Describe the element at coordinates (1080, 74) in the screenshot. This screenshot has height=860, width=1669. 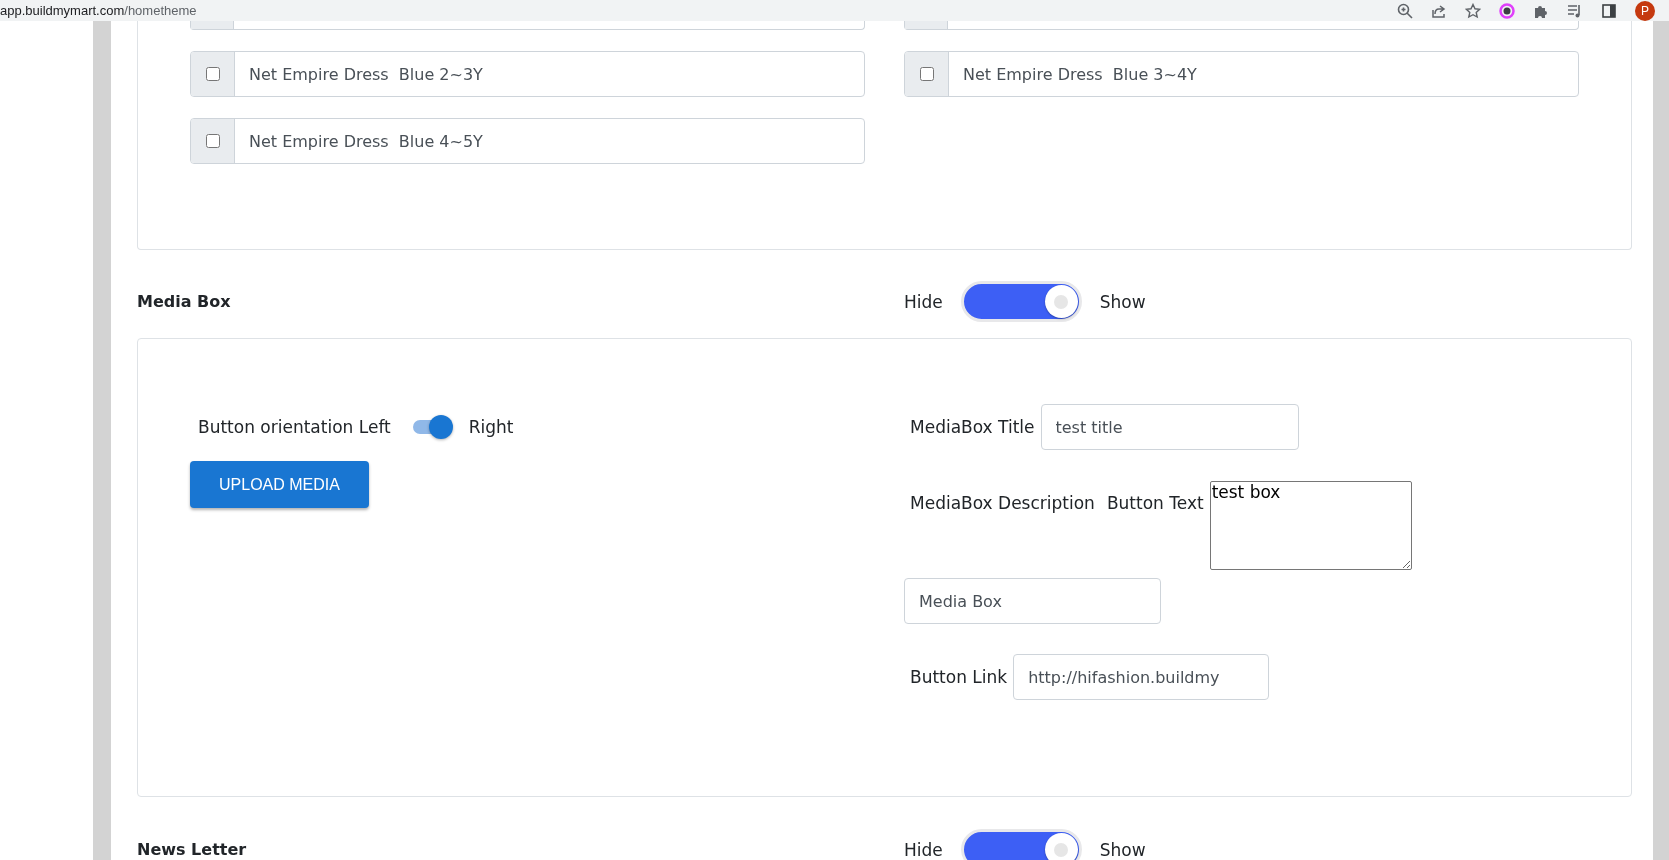
I see `option-label: Net Empire Dress Blue 3~4Y` at that location.